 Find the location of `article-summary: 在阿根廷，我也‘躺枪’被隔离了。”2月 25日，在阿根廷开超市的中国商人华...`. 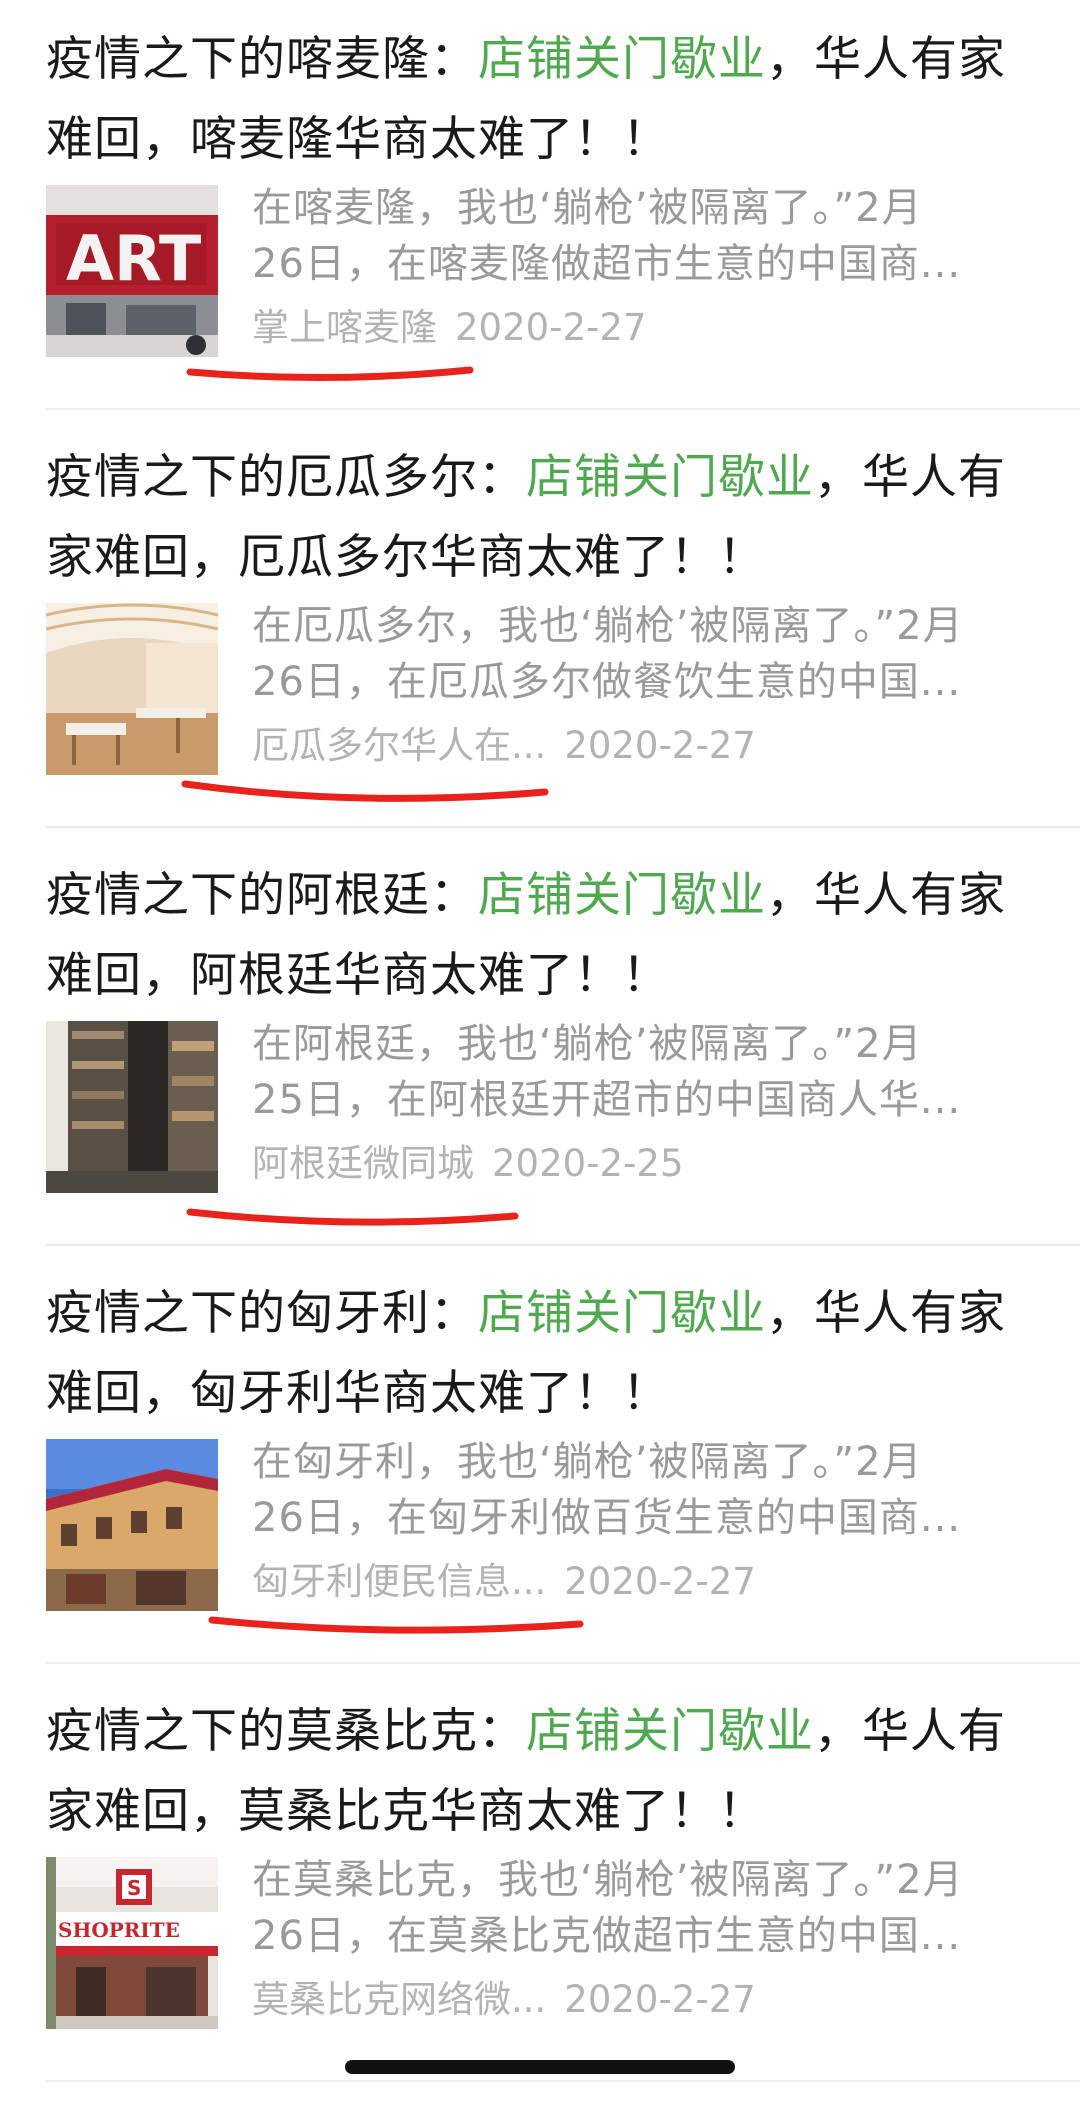

article-summary: 在阿根廷，我也‘躺枪’被隔离了。”2月 25日，在阿根廷开超市的中国商人华... is located at coordinates (647, 1072).